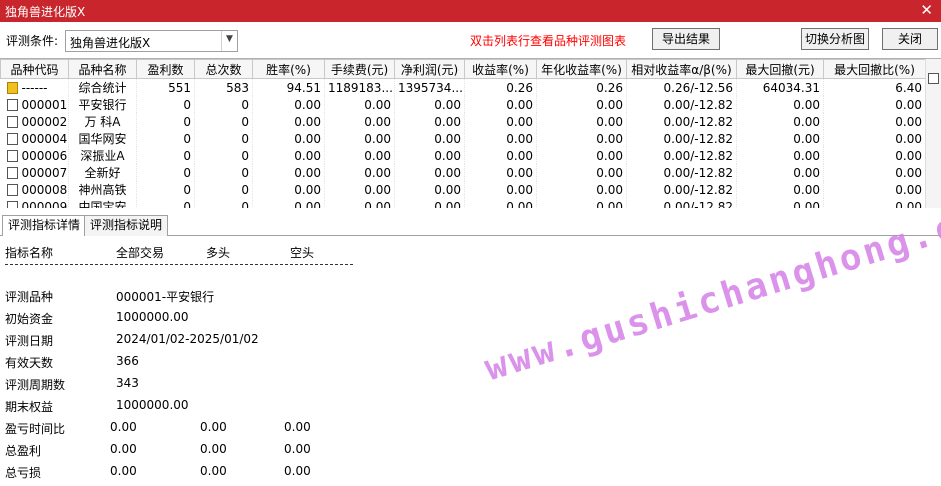 The height and width of the screenshot is (486, 941). I want to click on detail-header-short: 空头, so click(302, 253).